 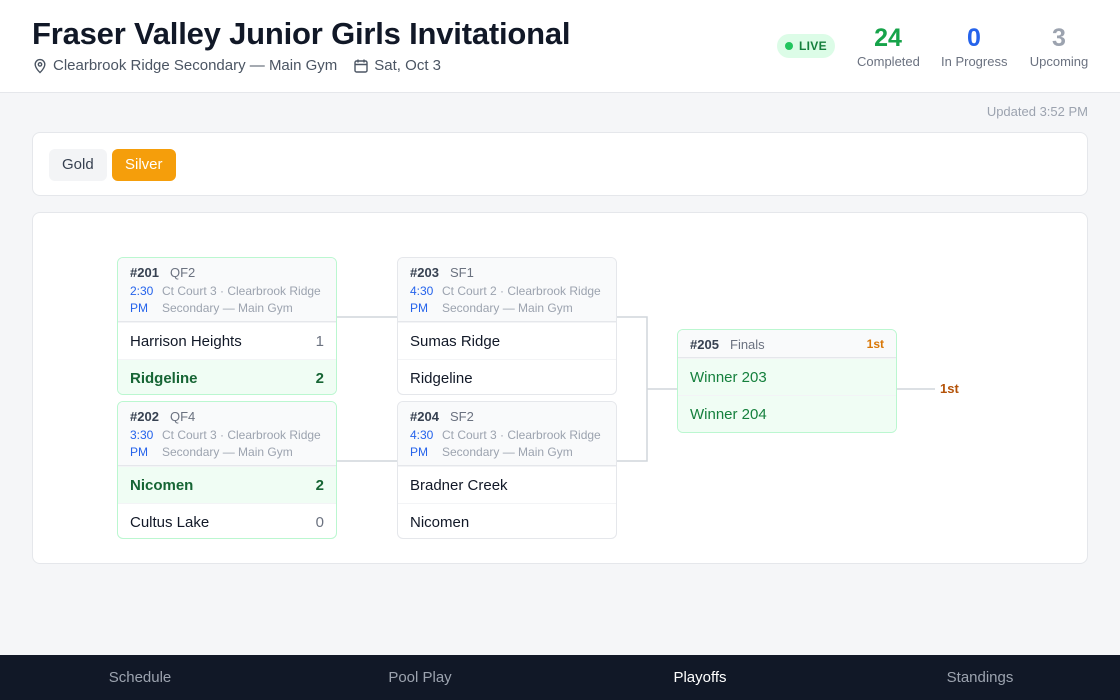 I want to click on match-time: 2:30 PM, so click(x=142, y=299).